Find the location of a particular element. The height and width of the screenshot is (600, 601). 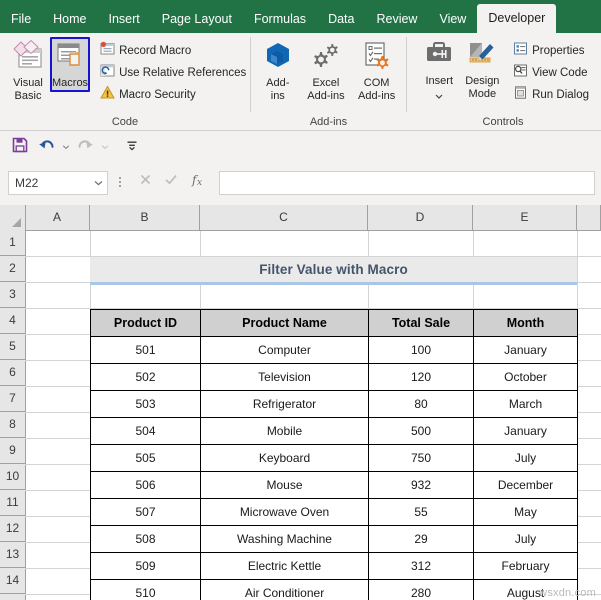

row-header-4: 4 is located at coordinates (12, 321).